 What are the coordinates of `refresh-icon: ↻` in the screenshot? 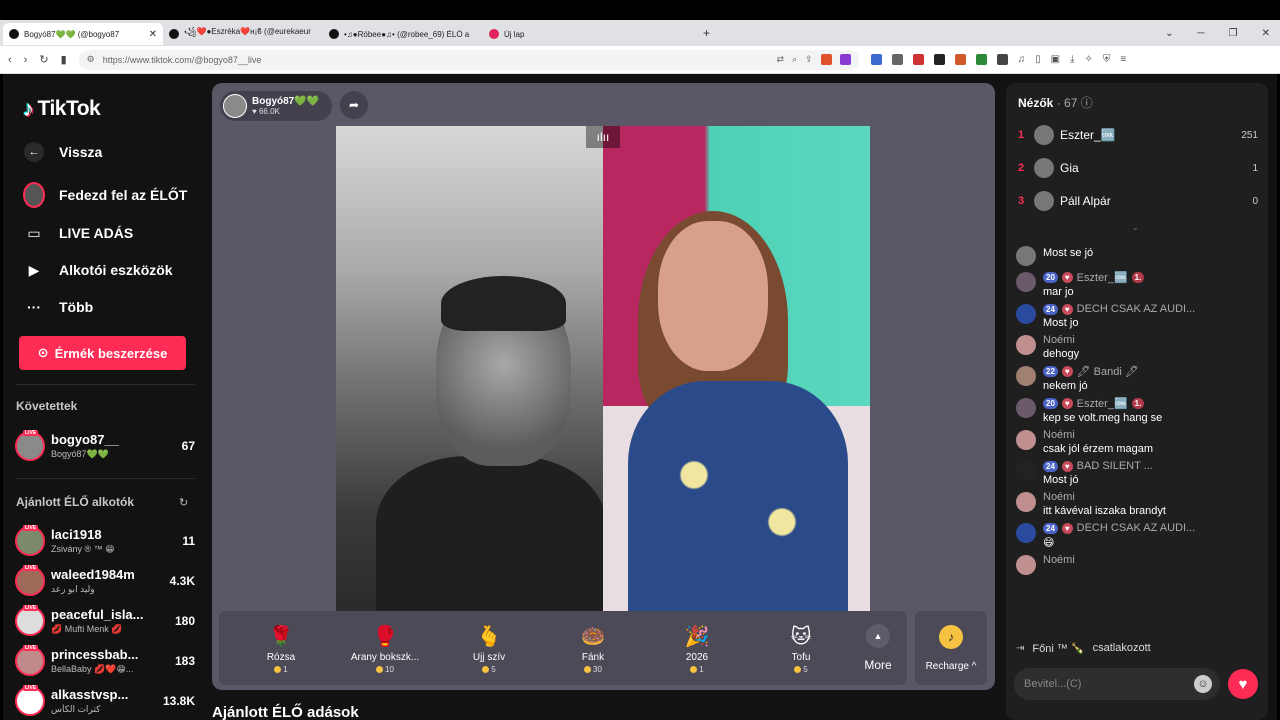 It's located at (183, 502).